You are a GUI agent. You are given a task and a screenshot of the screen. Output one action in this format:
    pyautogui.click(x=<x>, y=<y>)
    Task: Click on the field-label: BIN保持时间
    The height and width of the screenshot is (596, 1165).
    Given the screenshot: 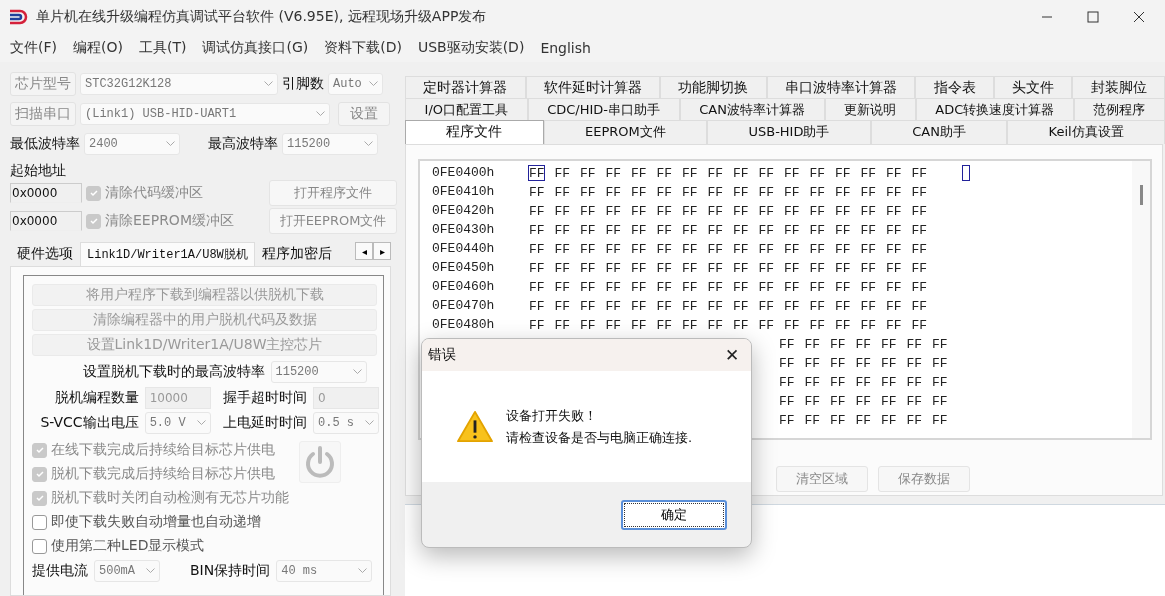 What is the action you would take?
    pyautogui.click(x=230, y=570)
    